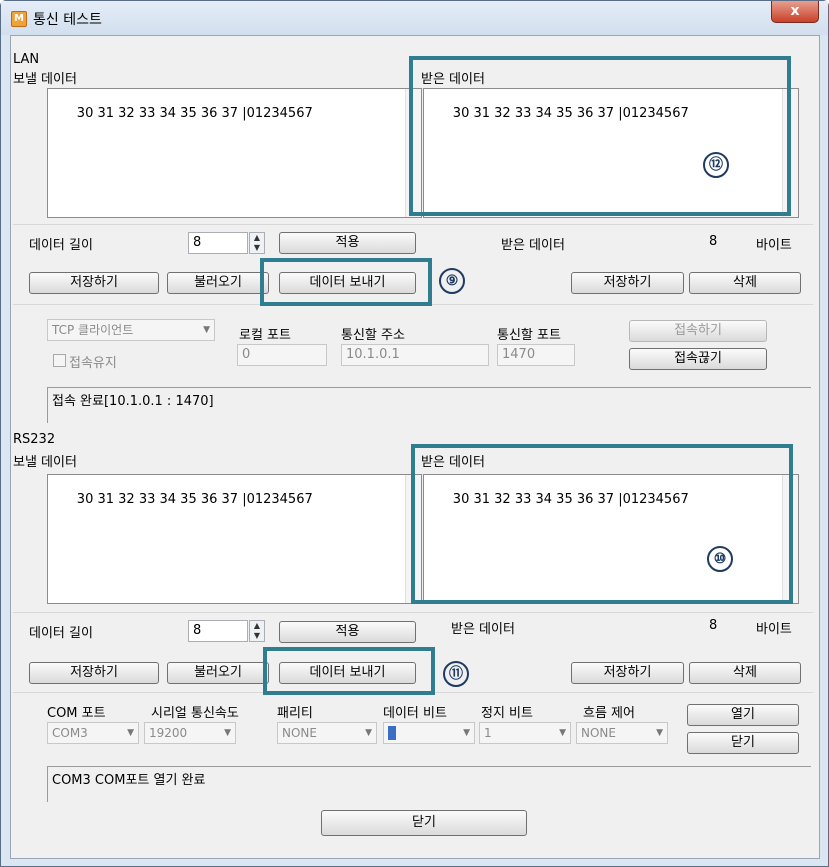 Image resolution: width=829 pixels, height=867 pixels. What do you see at coordinates (429, 733) in the screenshot?
I see `rs232-data-bits-select: 8 ▼` at bounding box center [429, 733].